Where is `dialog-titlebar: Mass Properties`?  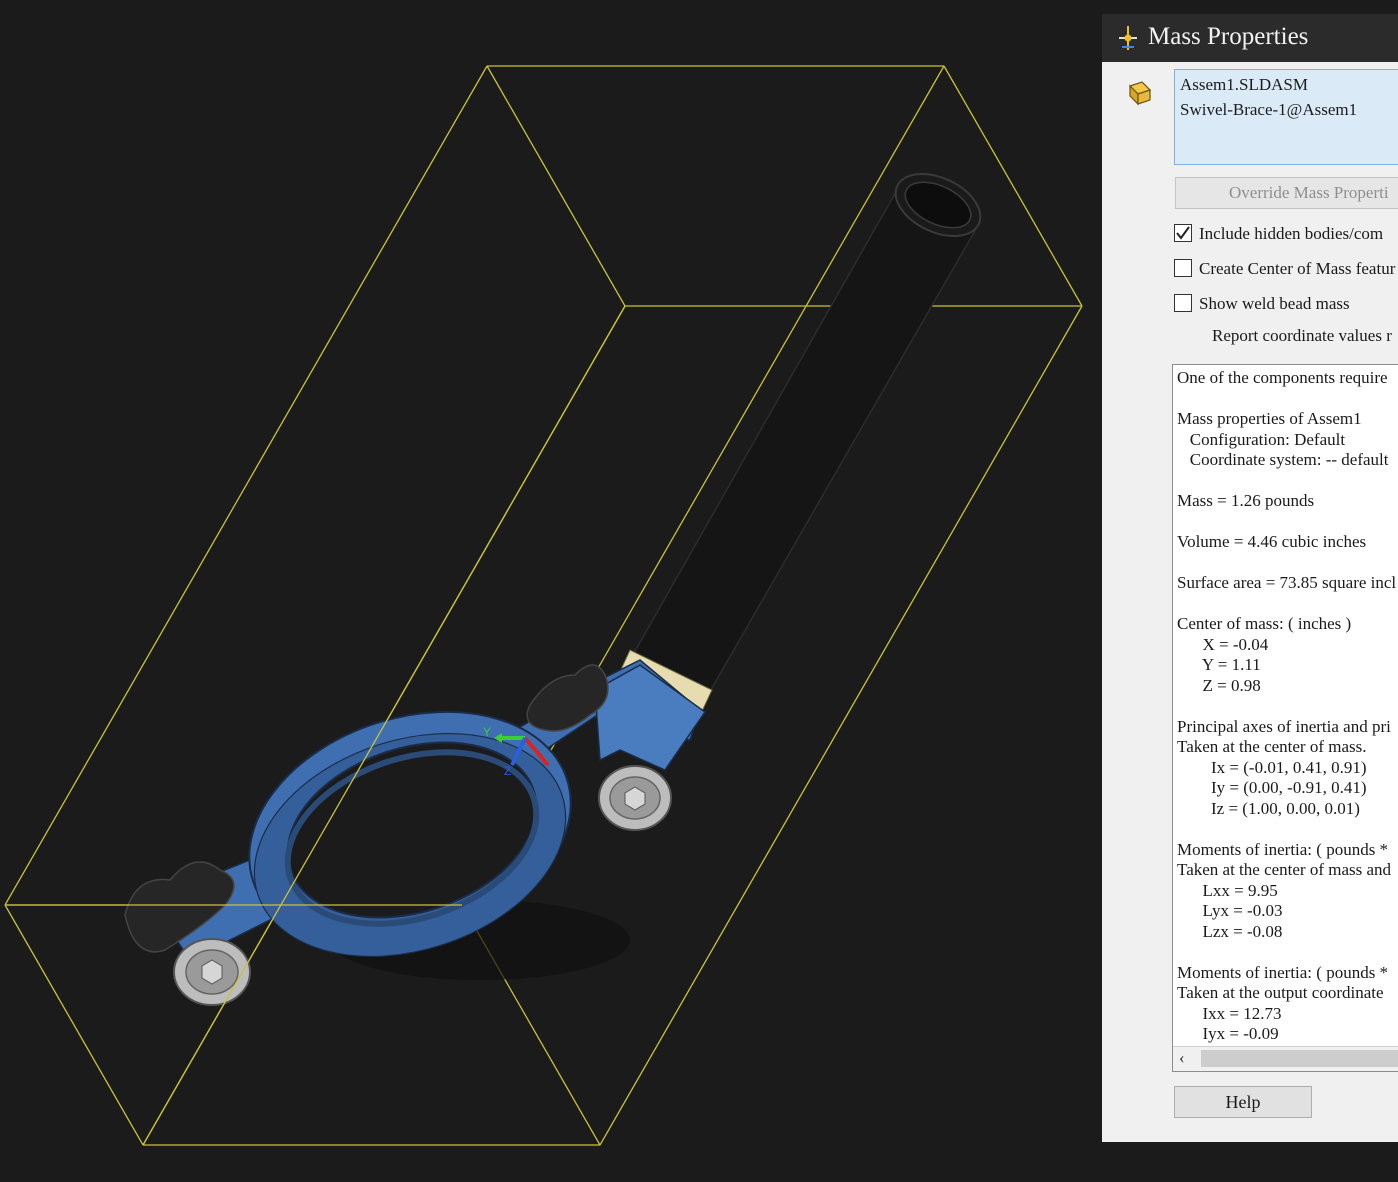 dialog-titlebar: Mass Properties is located at coordinates (1250, 38).